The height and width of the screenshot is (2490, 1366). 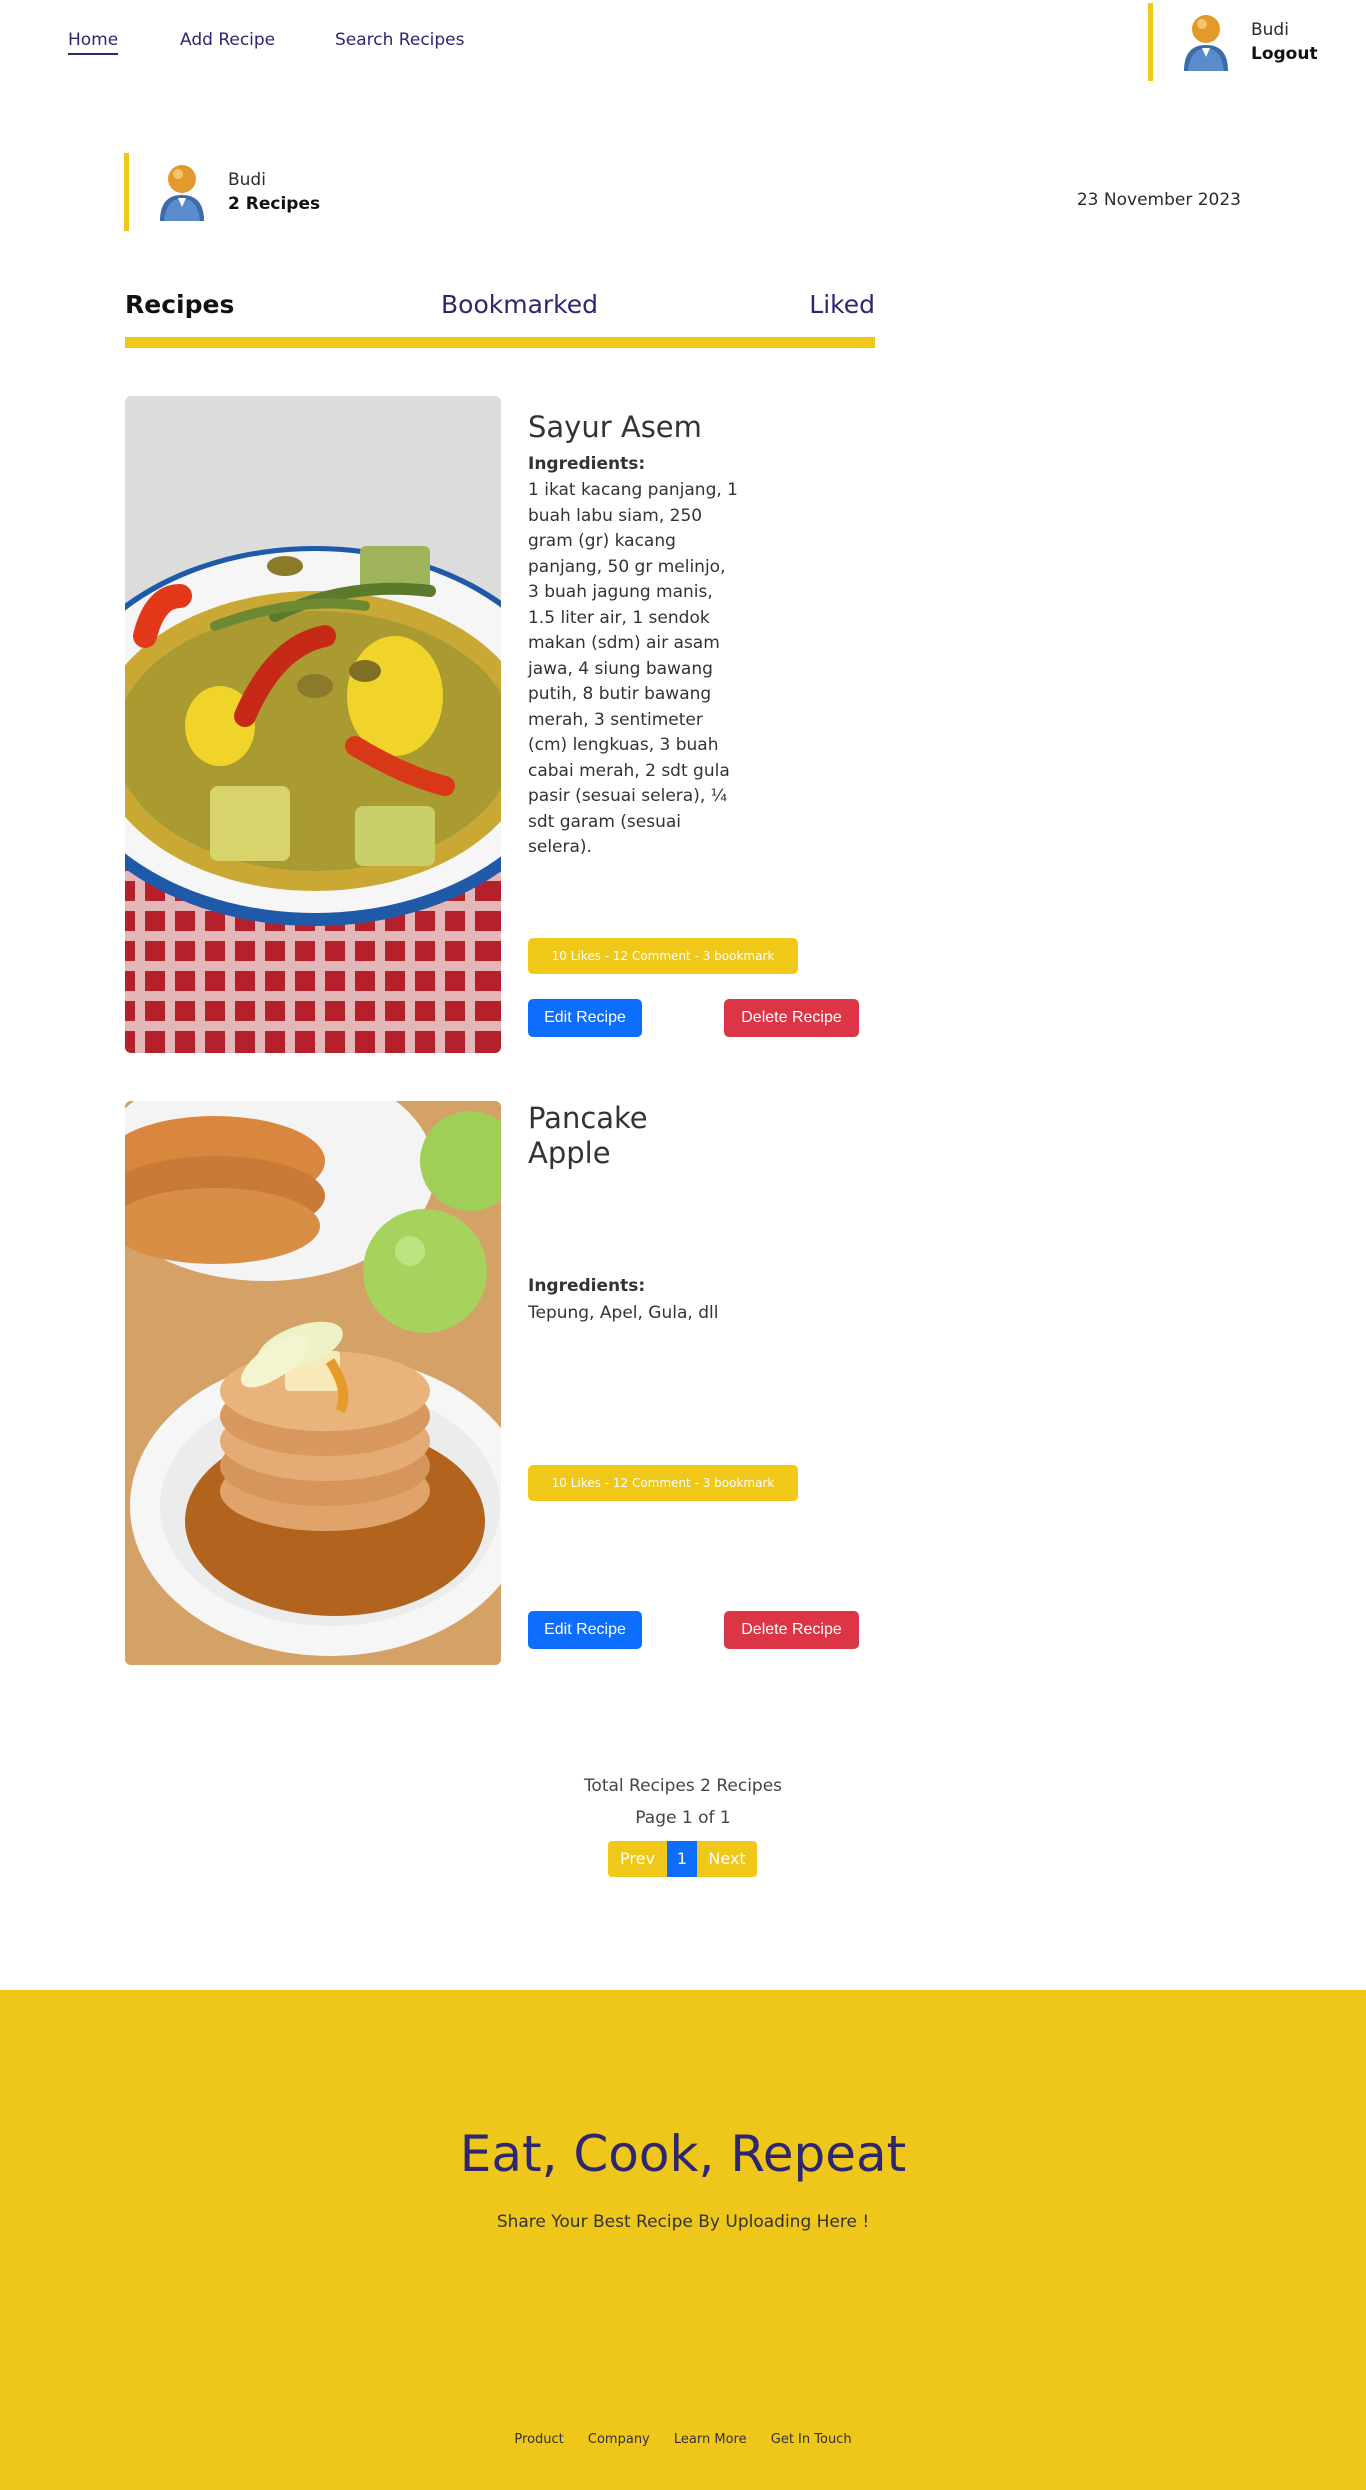 I want to click on footer-link-learn-more: Learn More, so click(x=710, y=2439).